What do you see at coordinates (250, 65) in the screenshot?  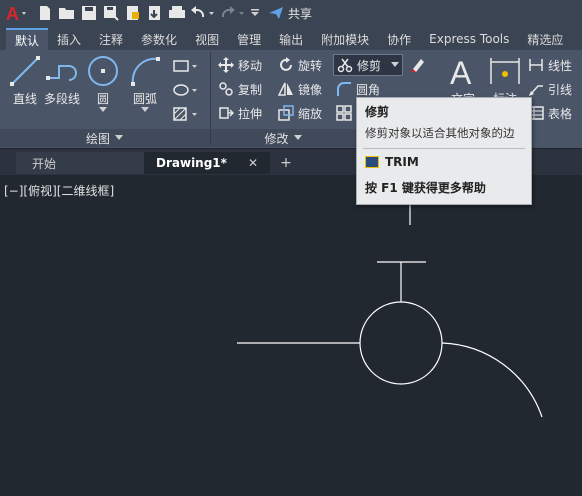 I see `move-label: 移动` at bounding box center [250, 65].